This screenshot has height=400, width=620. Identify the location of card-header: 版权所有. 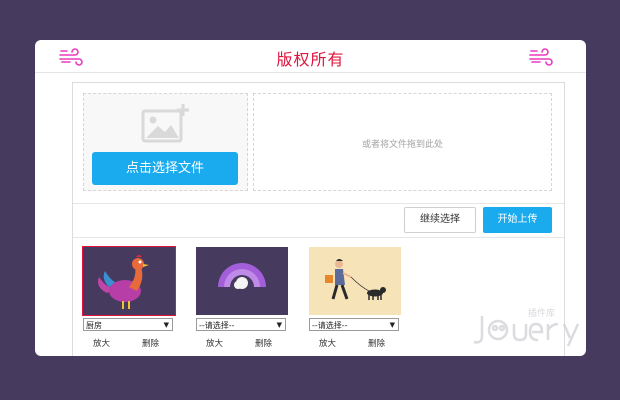
(310, 56).